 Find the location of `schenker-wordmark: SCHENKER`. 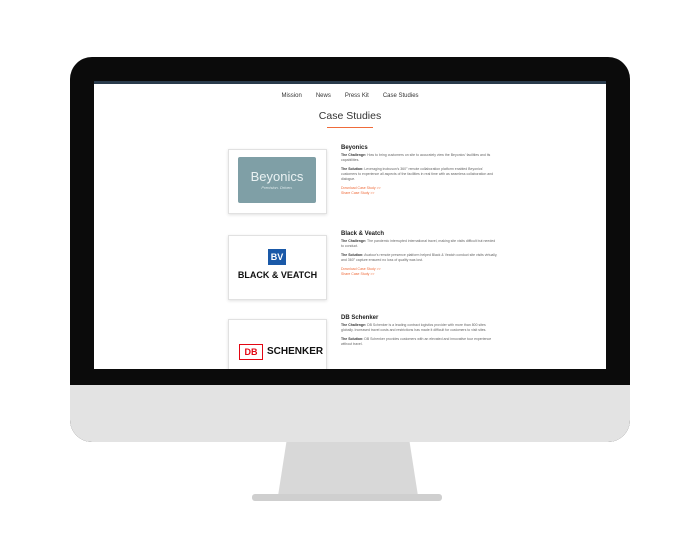

schenker-wordmark: SCHENKER is located at coordinates (295, 351).